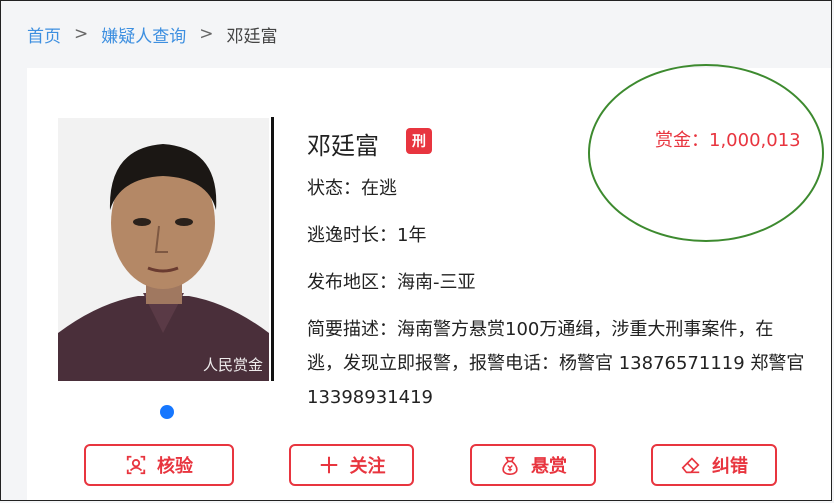 The image size is (834, 503). What do you see at coordinates (232, 365) in the screenshot?
I see `photo-watermark: 人民赏金` at bounding box center [232, 365].